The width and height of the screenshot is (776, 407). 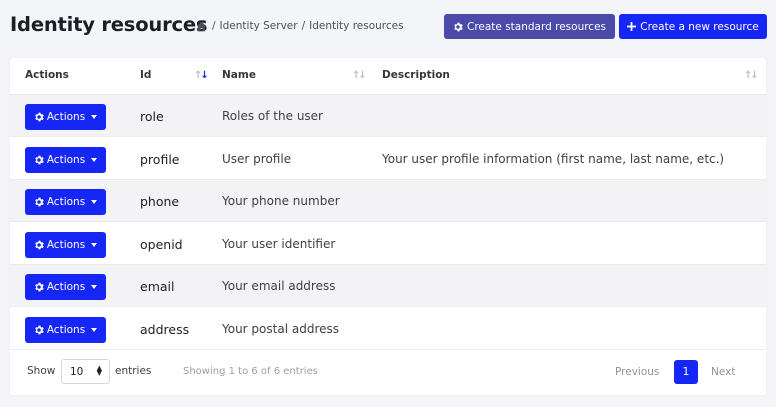 I want to click on breadcrumb: / Identity Server / Identity resources, so click(x=300, y=26).